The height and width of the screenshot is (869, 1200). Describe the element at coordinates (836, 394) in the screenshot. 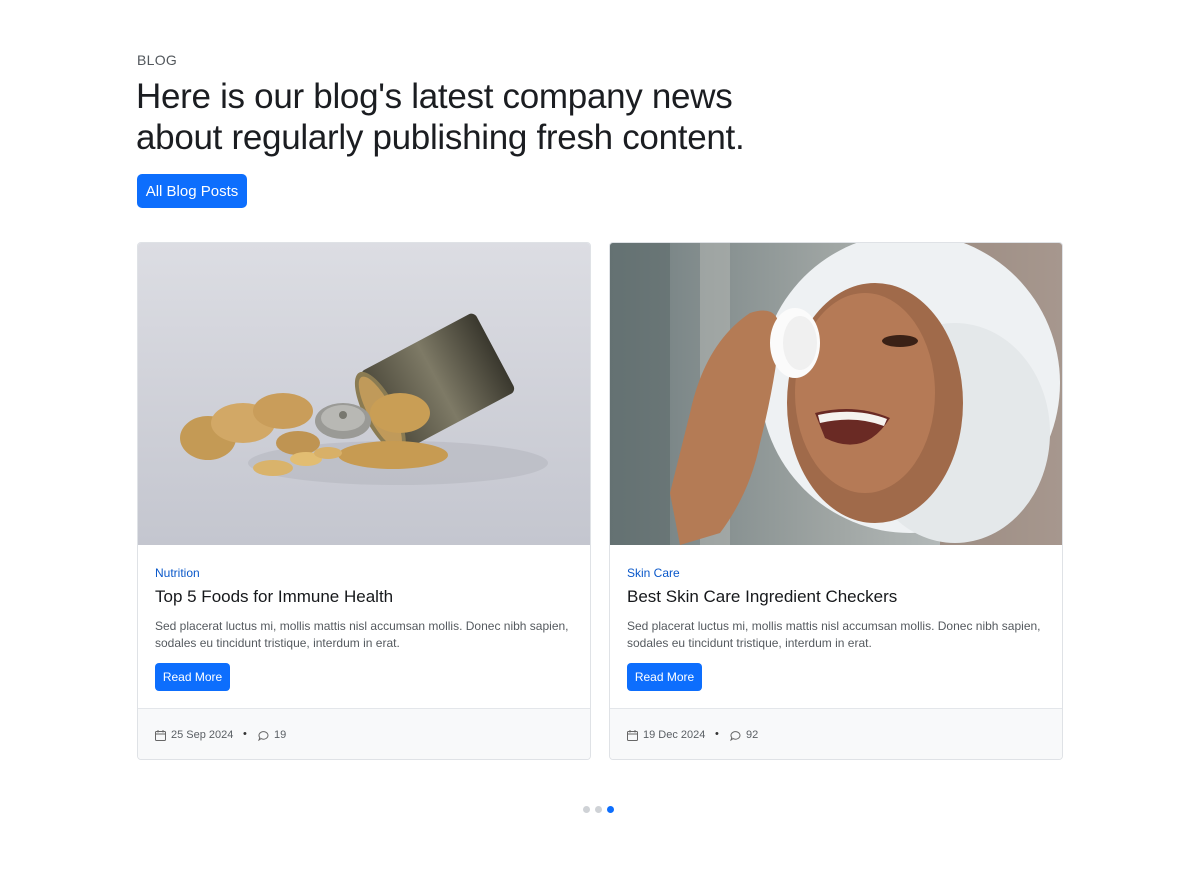

I see `card-image-skincare` at that location.